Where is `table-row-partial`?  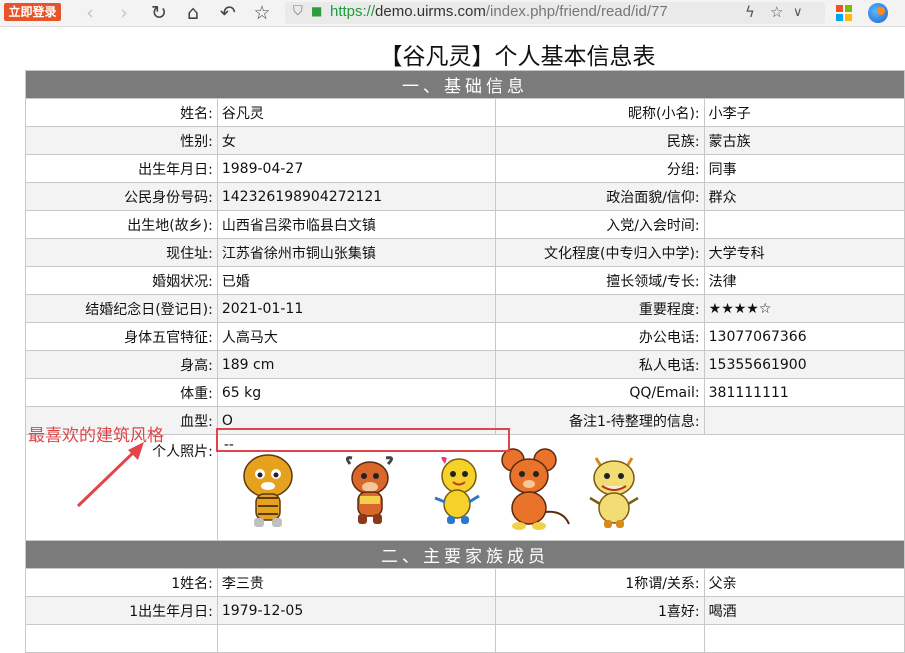
table-row-partial is located at coordinates (465, 638).